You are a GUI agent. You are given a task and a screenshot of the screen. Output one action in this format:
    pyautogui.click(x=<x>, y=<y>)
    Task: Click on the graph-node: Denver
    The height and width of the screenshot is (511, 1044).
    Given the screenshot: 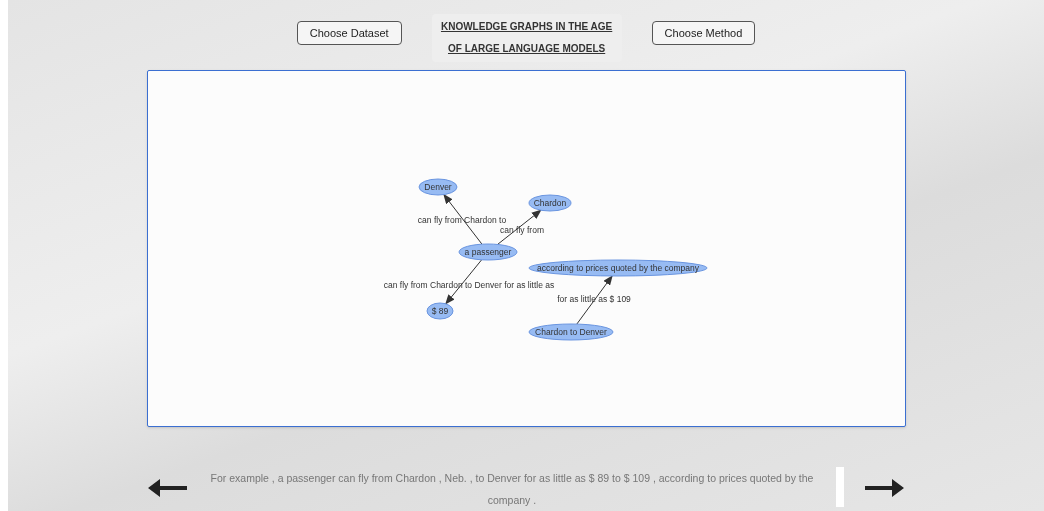 What is the action you would take?
    pyautogui.click(x=437, y=187)
    